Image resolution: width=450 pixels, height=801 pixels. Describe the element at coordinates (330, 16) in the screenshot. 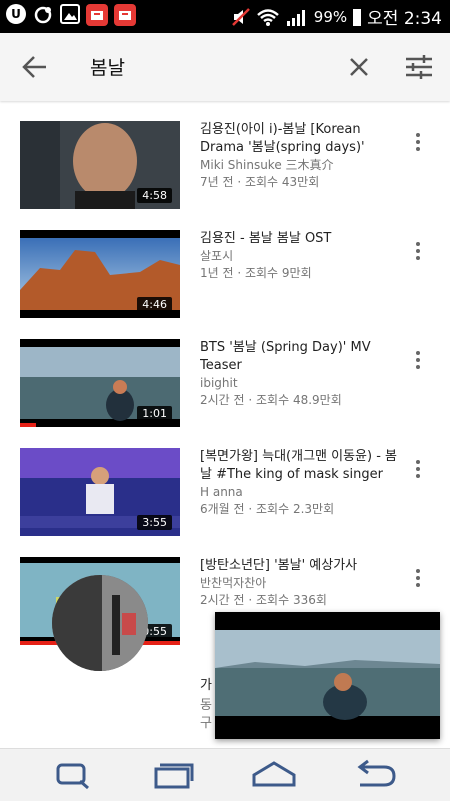

I see `battery-level: 99%` at that location.